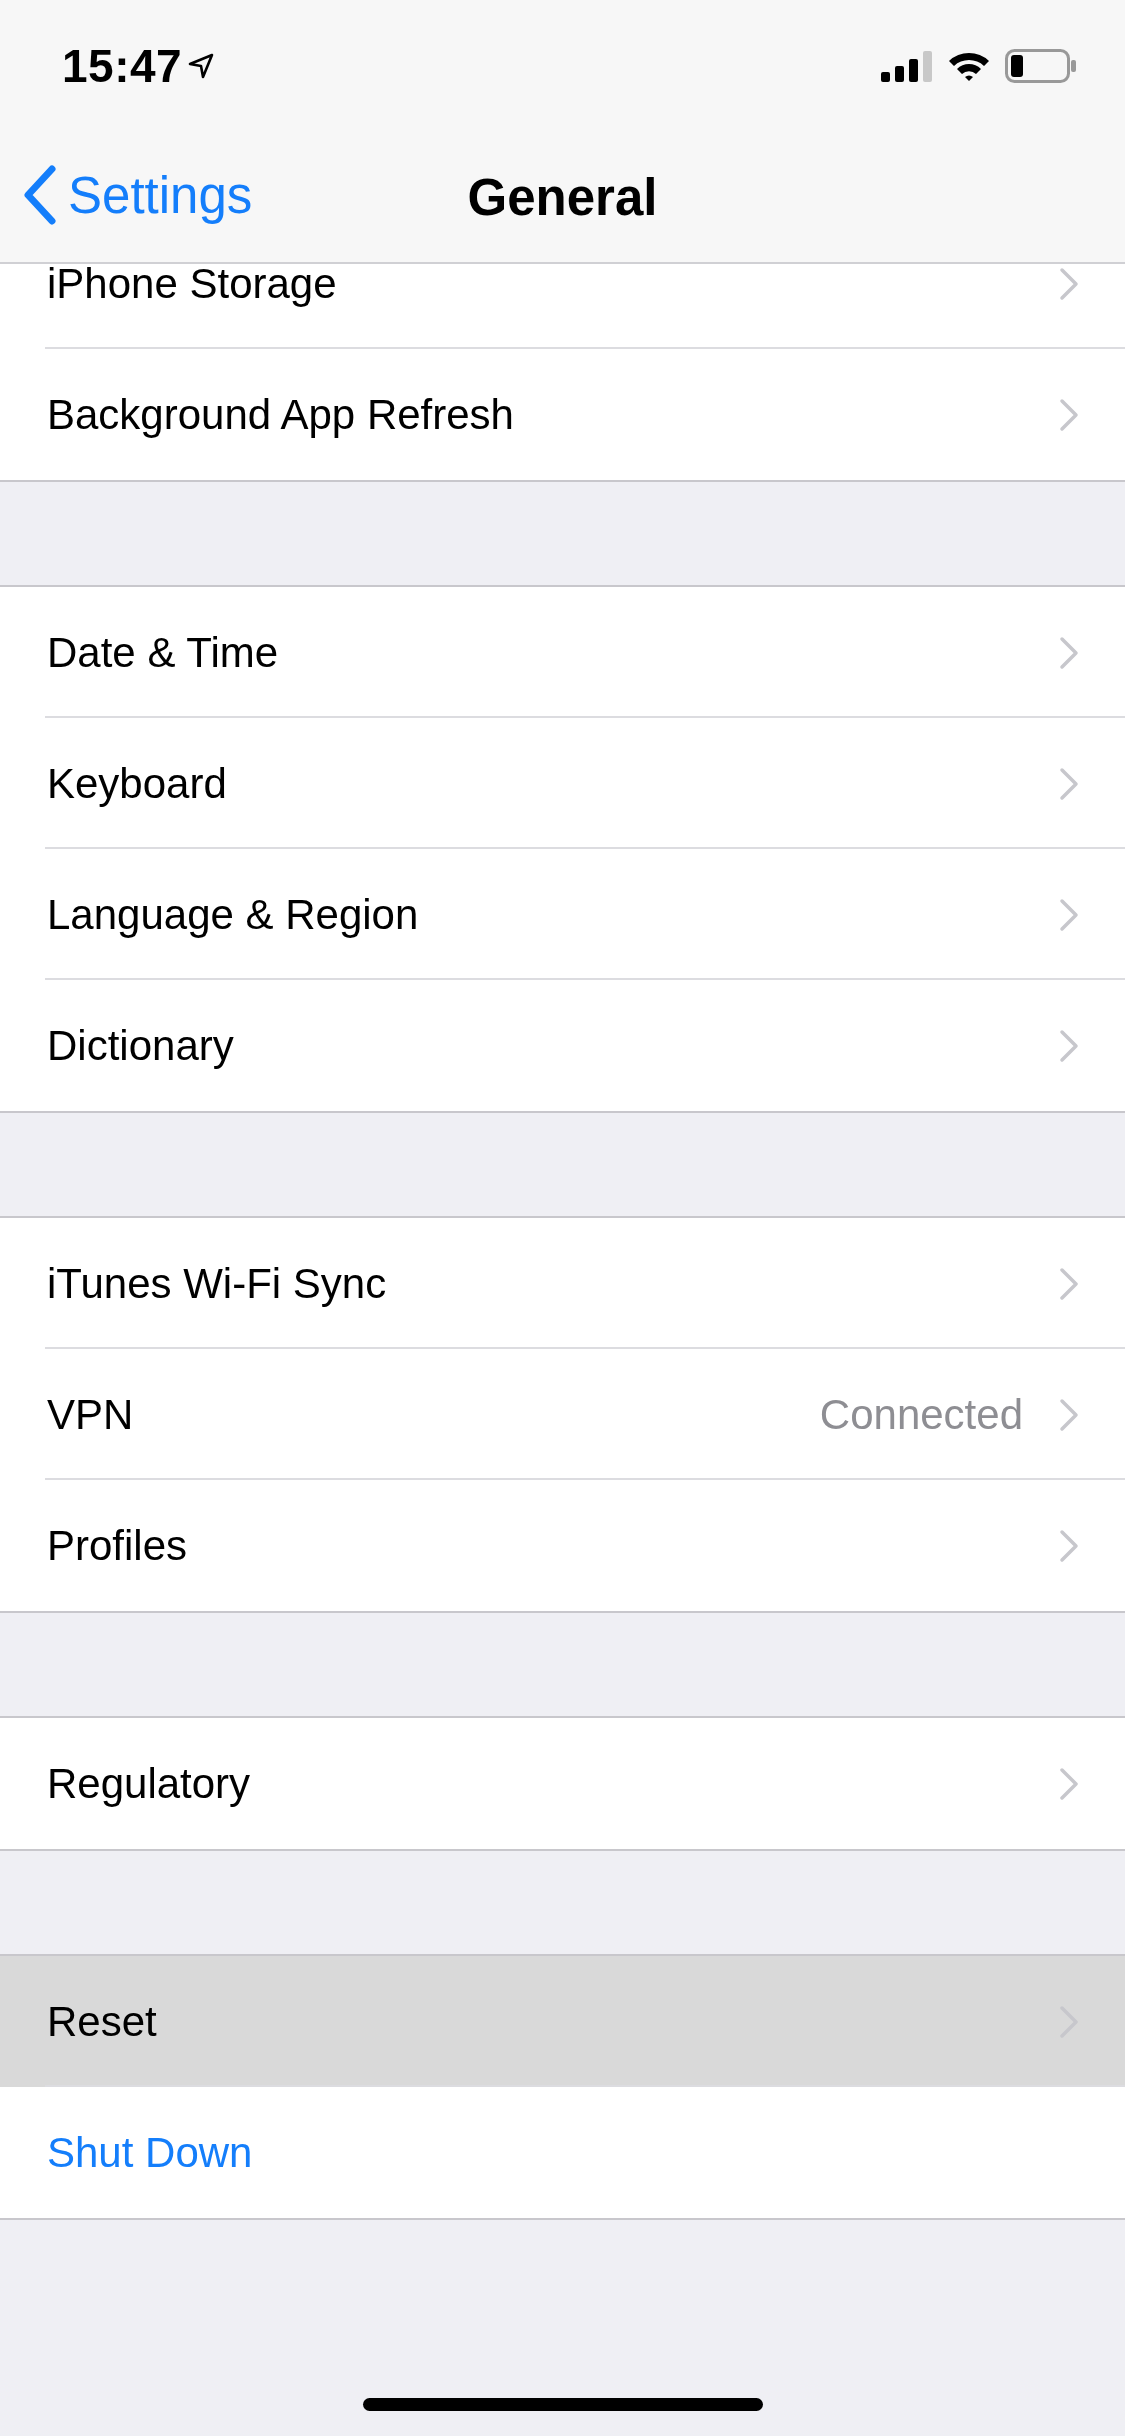 The image size is (1125, 2436). Describe the element at coordinates (117, 1545) in the screenshot. I see `row-label: Profiles` at that location.